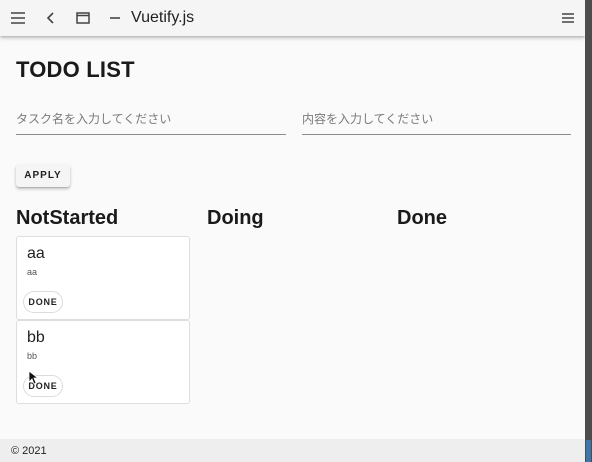  I want to click on todo-card: bb bb DONE, so click(103, 362).